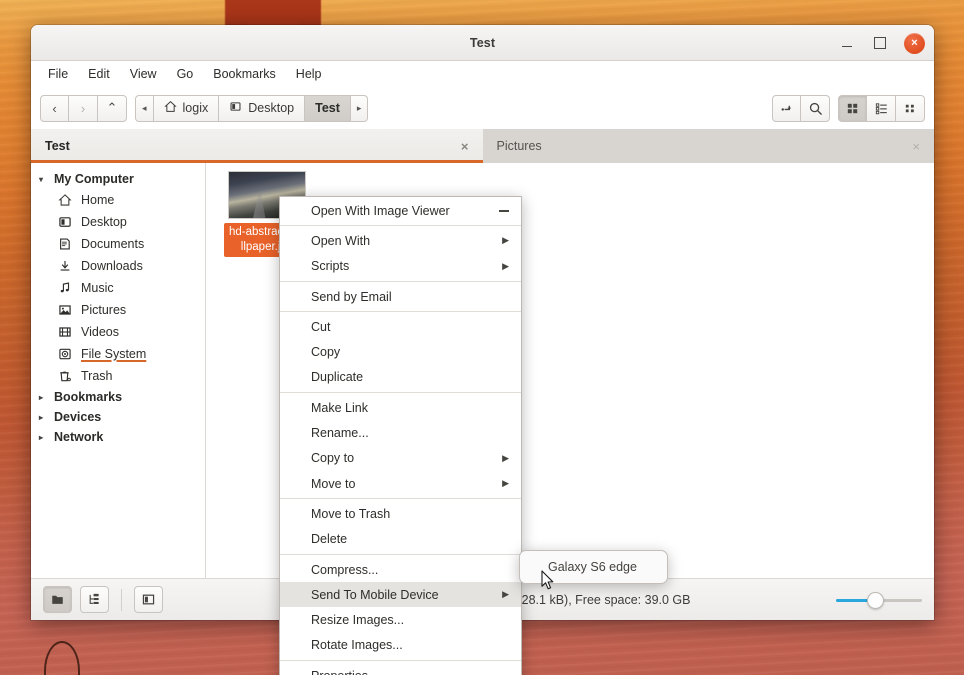  Describe the element at coordinates (94, 599) in the screenshot. I see `tree-button-icon` at that location.